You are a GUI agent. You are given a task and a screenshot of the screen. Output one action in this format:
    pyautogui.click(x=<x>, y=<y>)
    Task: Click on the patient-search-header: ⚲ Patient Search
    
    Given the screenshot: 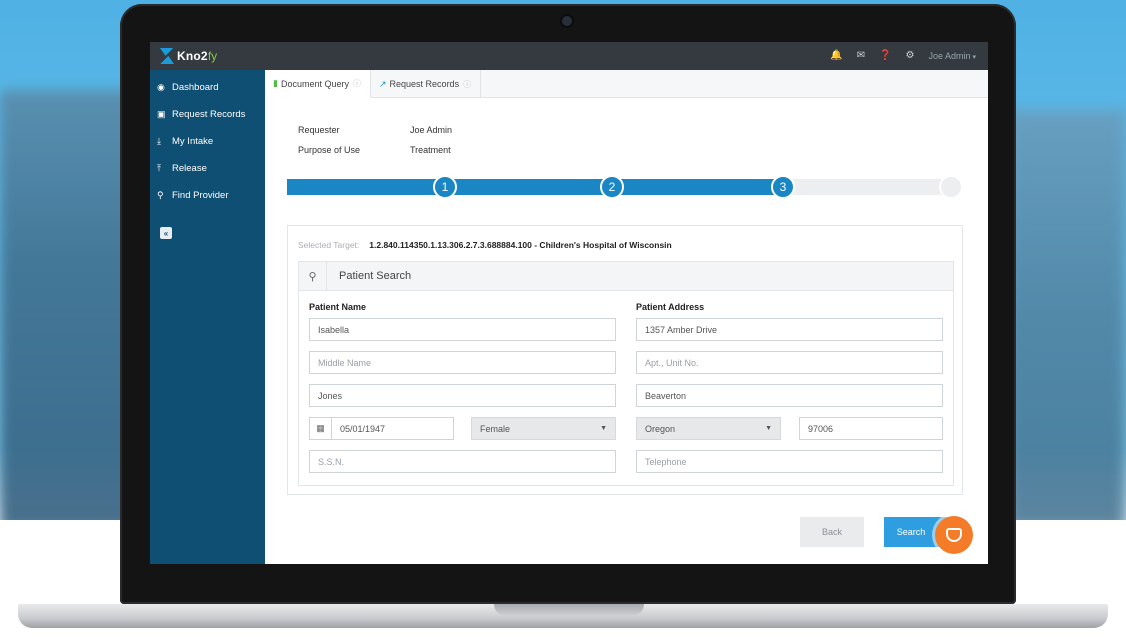 What is the action you would take?
    pyautogui.click(x=626, y=276)
    